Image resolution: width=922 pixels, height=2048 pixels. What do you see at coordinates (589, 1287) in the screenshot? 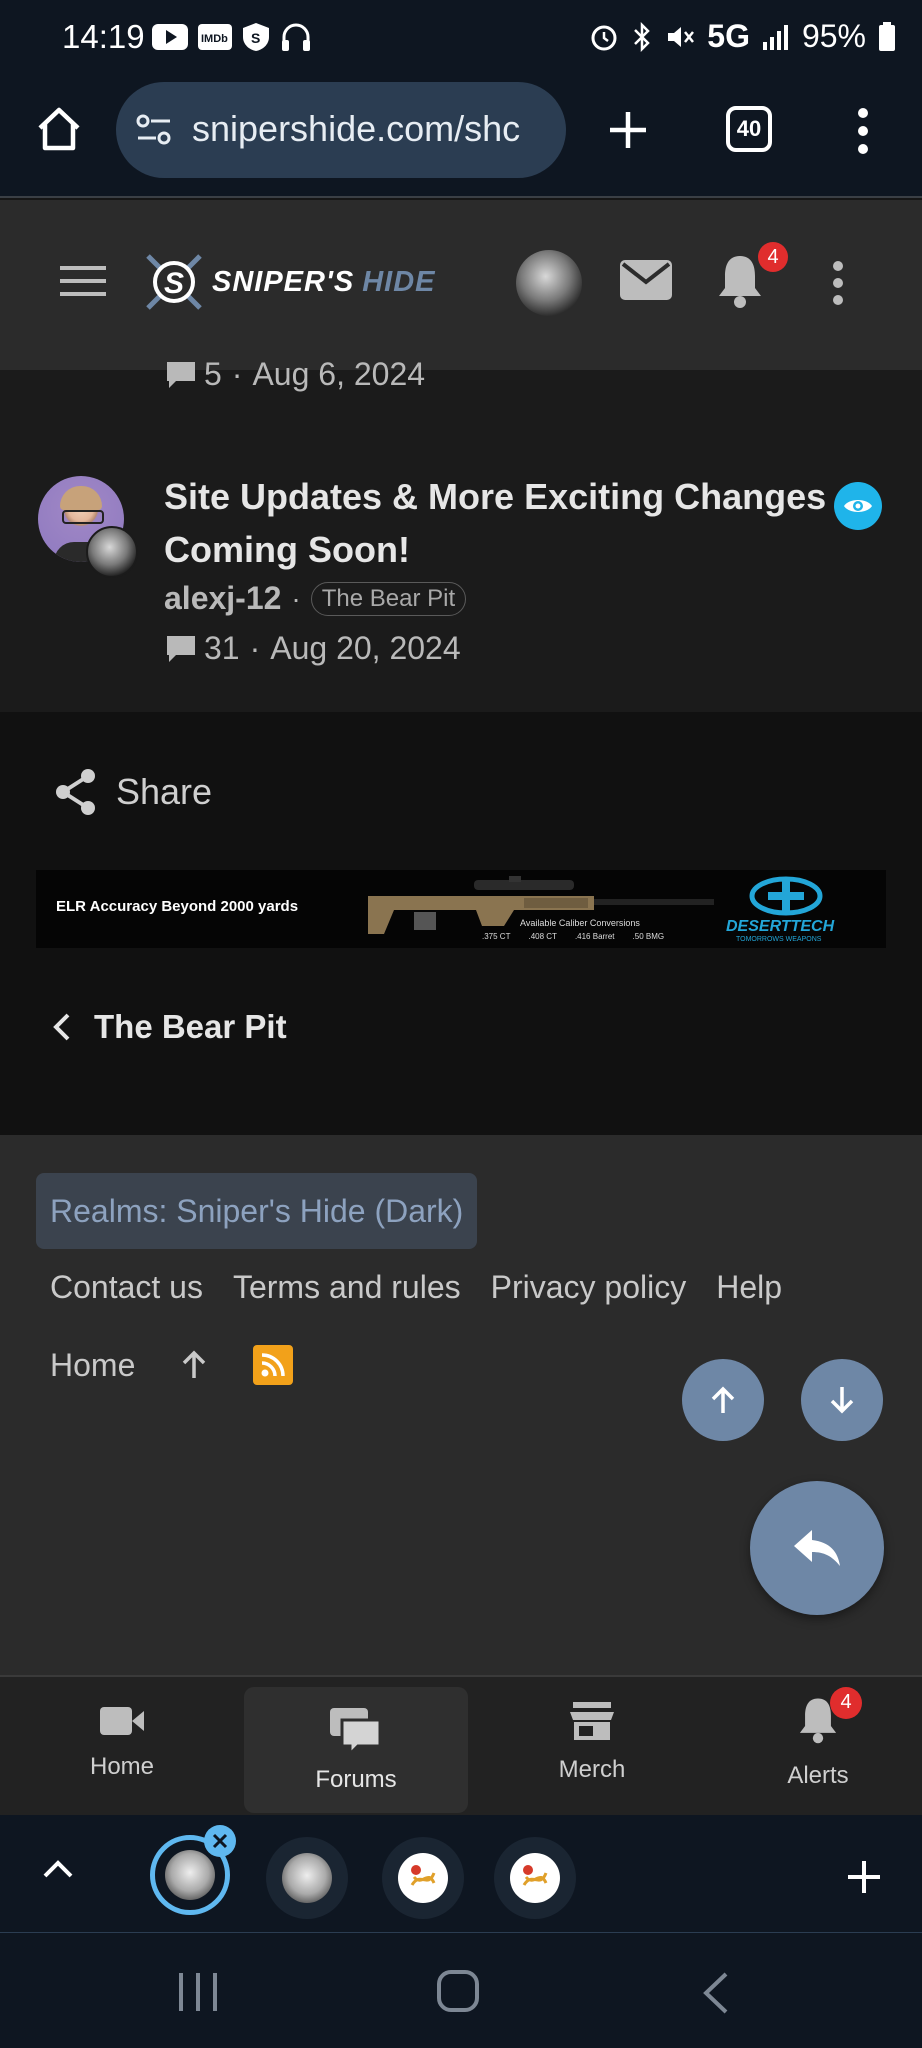
I see `privacy-link: Privacy policy` at bounding box center [589, 1287].